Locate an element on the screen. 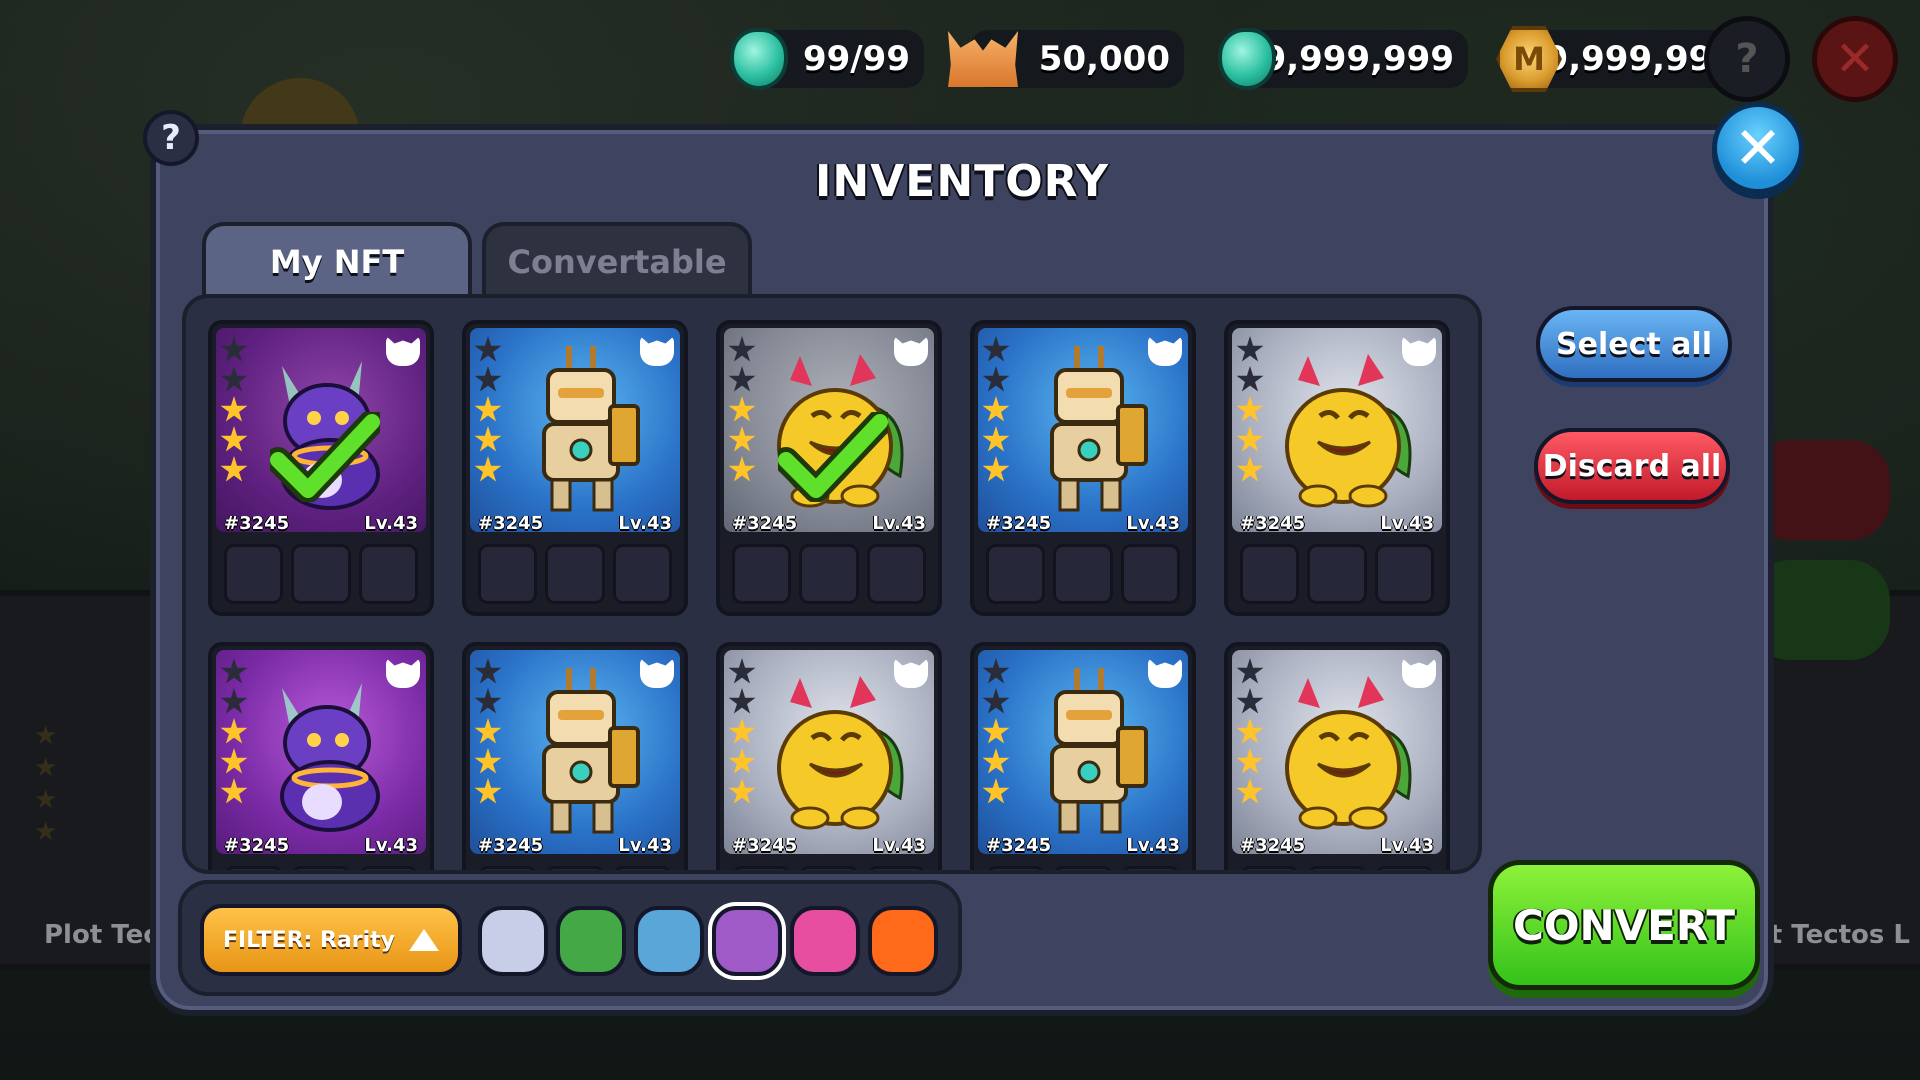 The image size is (1920, 1080). rarity-swatch-legendary is located at coordinates (825, 941).